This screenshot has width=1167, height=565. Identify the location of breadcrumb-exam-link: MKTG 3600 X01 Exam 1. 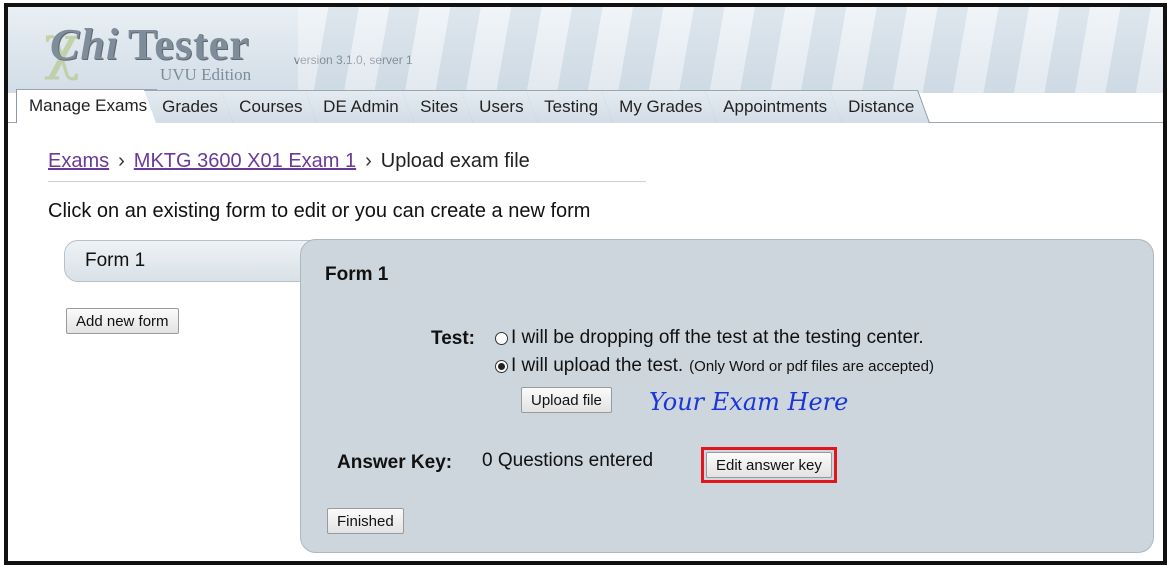
(245, 161).